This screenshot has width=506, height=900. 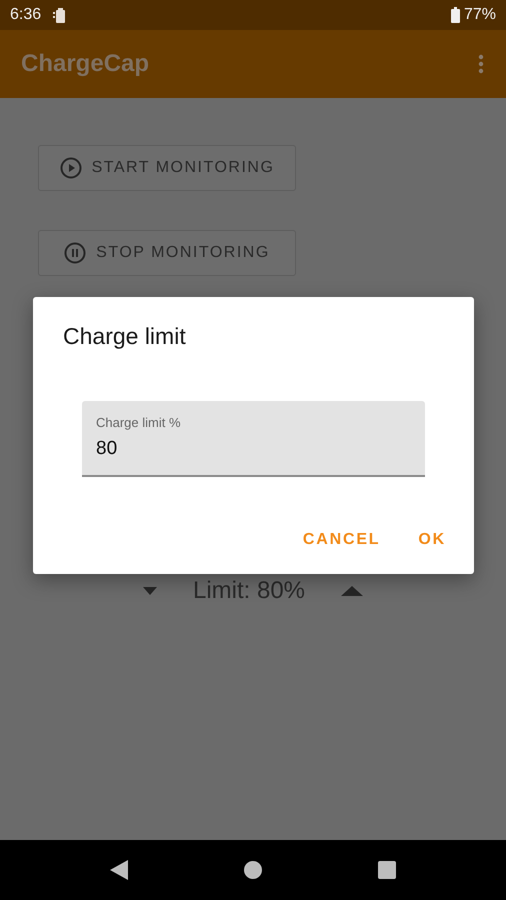 What do you see at coordinates (432, 540) in the screenshot?
I see `dialog-action-button: OK` at bounding box center [432, 540].